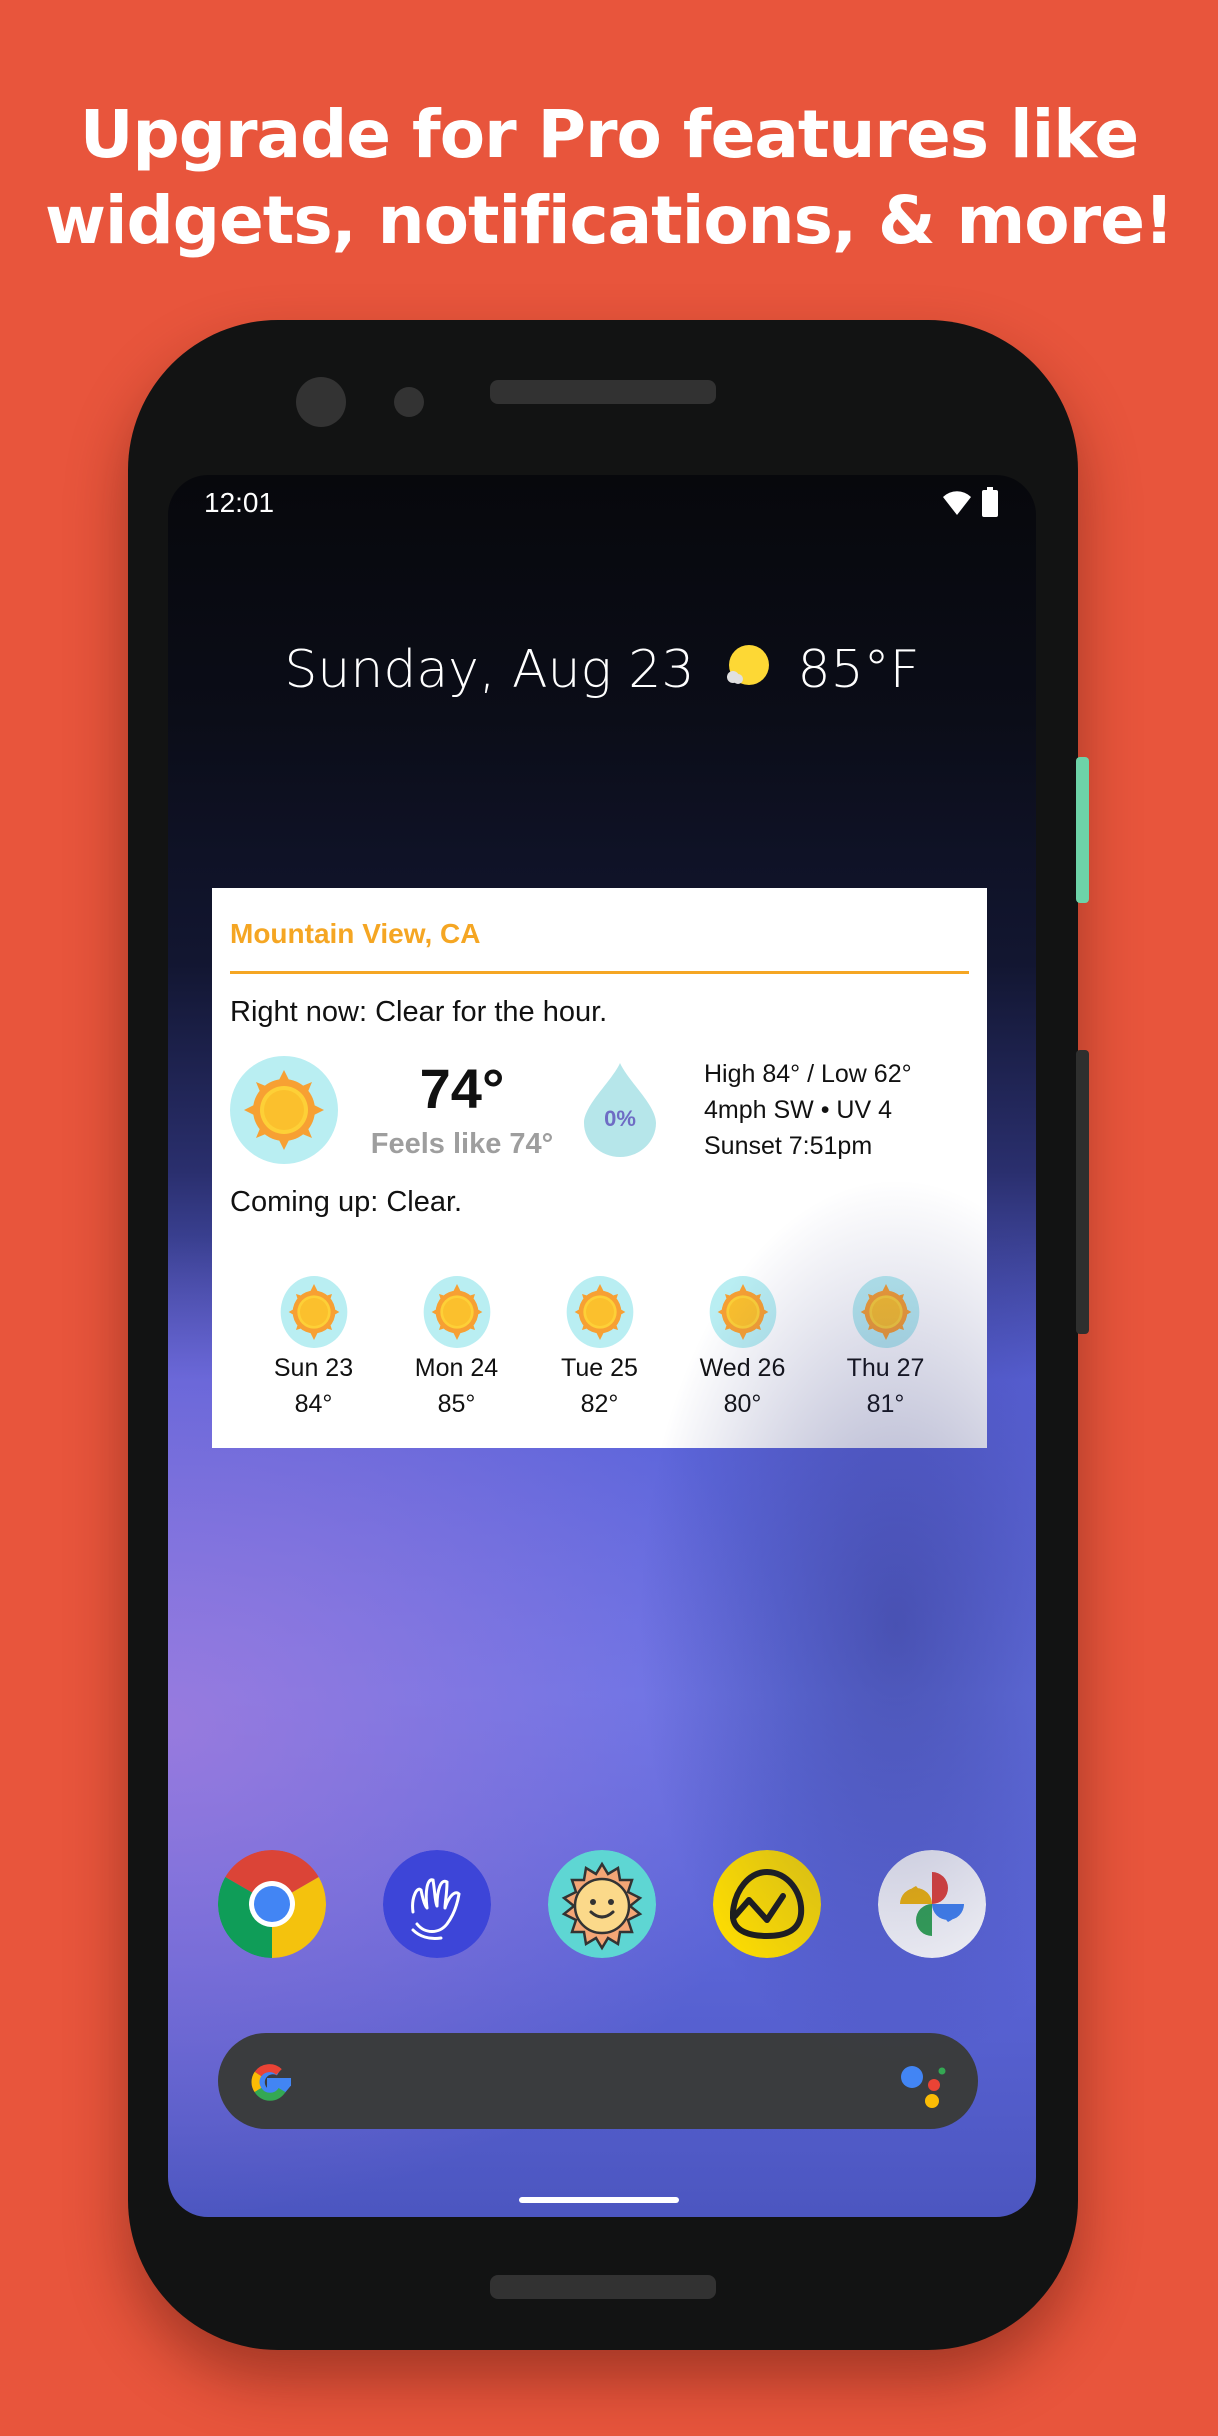 This screenshot has height=2436, width=1218. I want to click on assistant-icon, so click(923, 2082).